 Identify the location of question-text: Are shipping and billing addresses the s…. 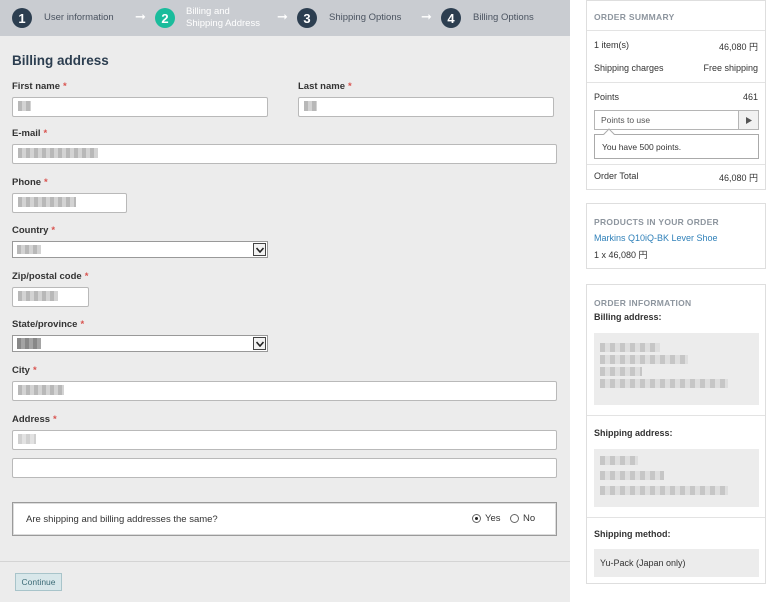
(122, 519).